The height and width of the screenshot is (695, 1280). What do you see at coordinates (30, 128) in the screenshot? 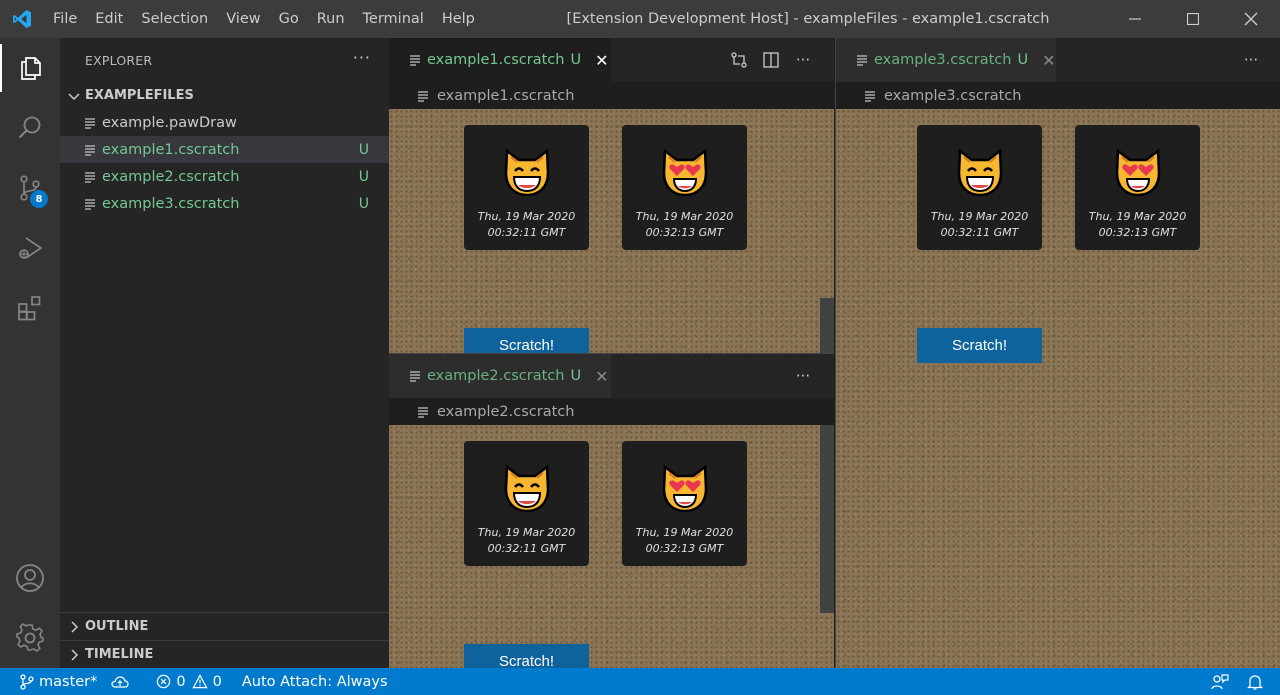
I see `search-icon` at bounding box center [30, 128].